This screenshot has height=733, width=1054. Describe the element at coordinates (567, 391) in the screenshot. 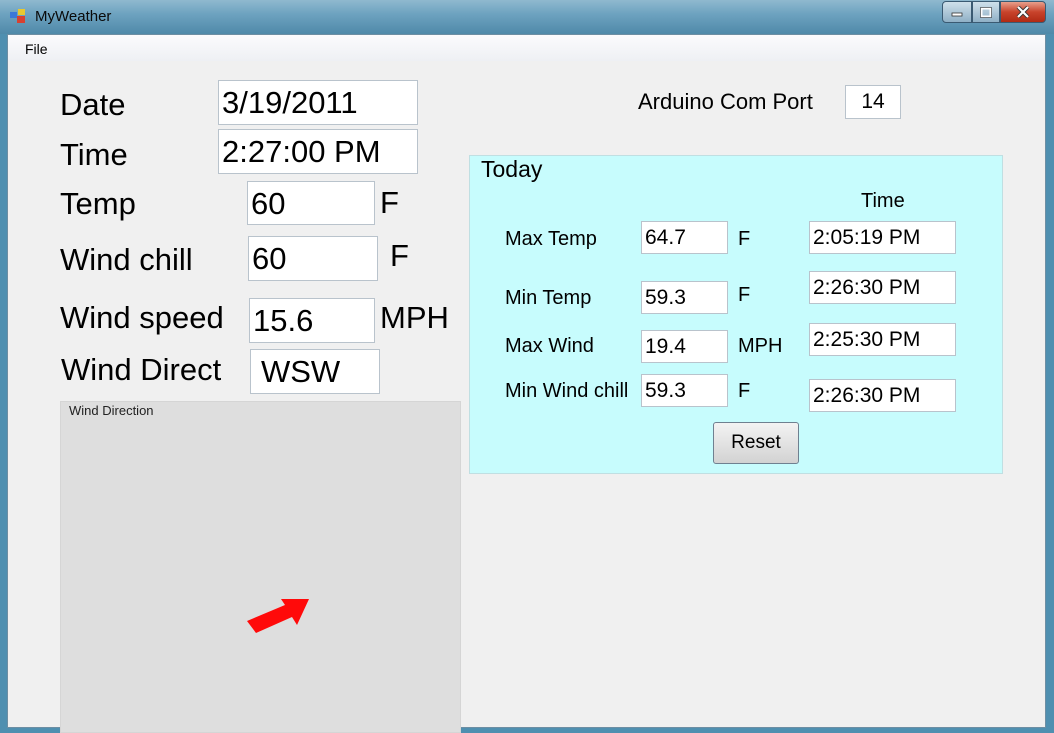

I see `min-wind-chill-label: Min Wind chill` at that location.